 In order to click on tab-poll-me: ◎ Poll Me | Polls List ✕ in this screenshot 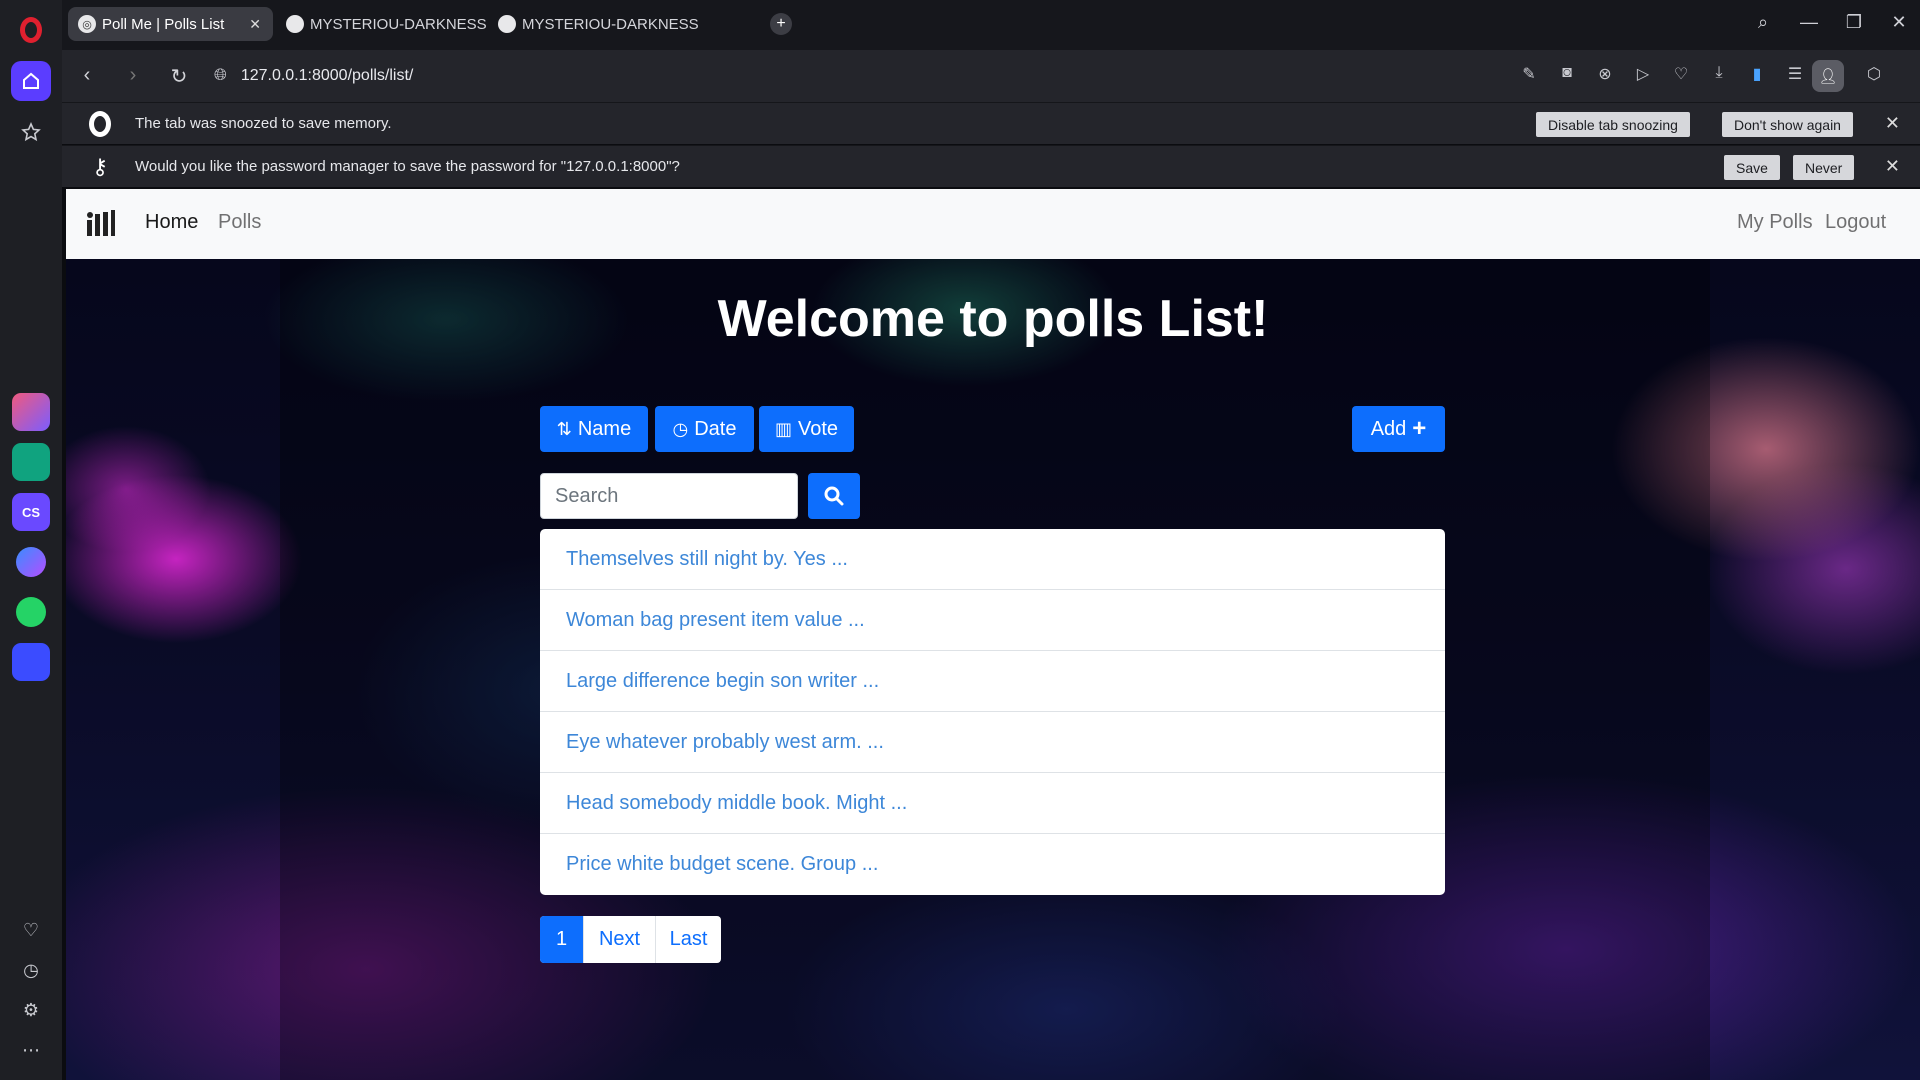, I will do `click(170, 24)`.